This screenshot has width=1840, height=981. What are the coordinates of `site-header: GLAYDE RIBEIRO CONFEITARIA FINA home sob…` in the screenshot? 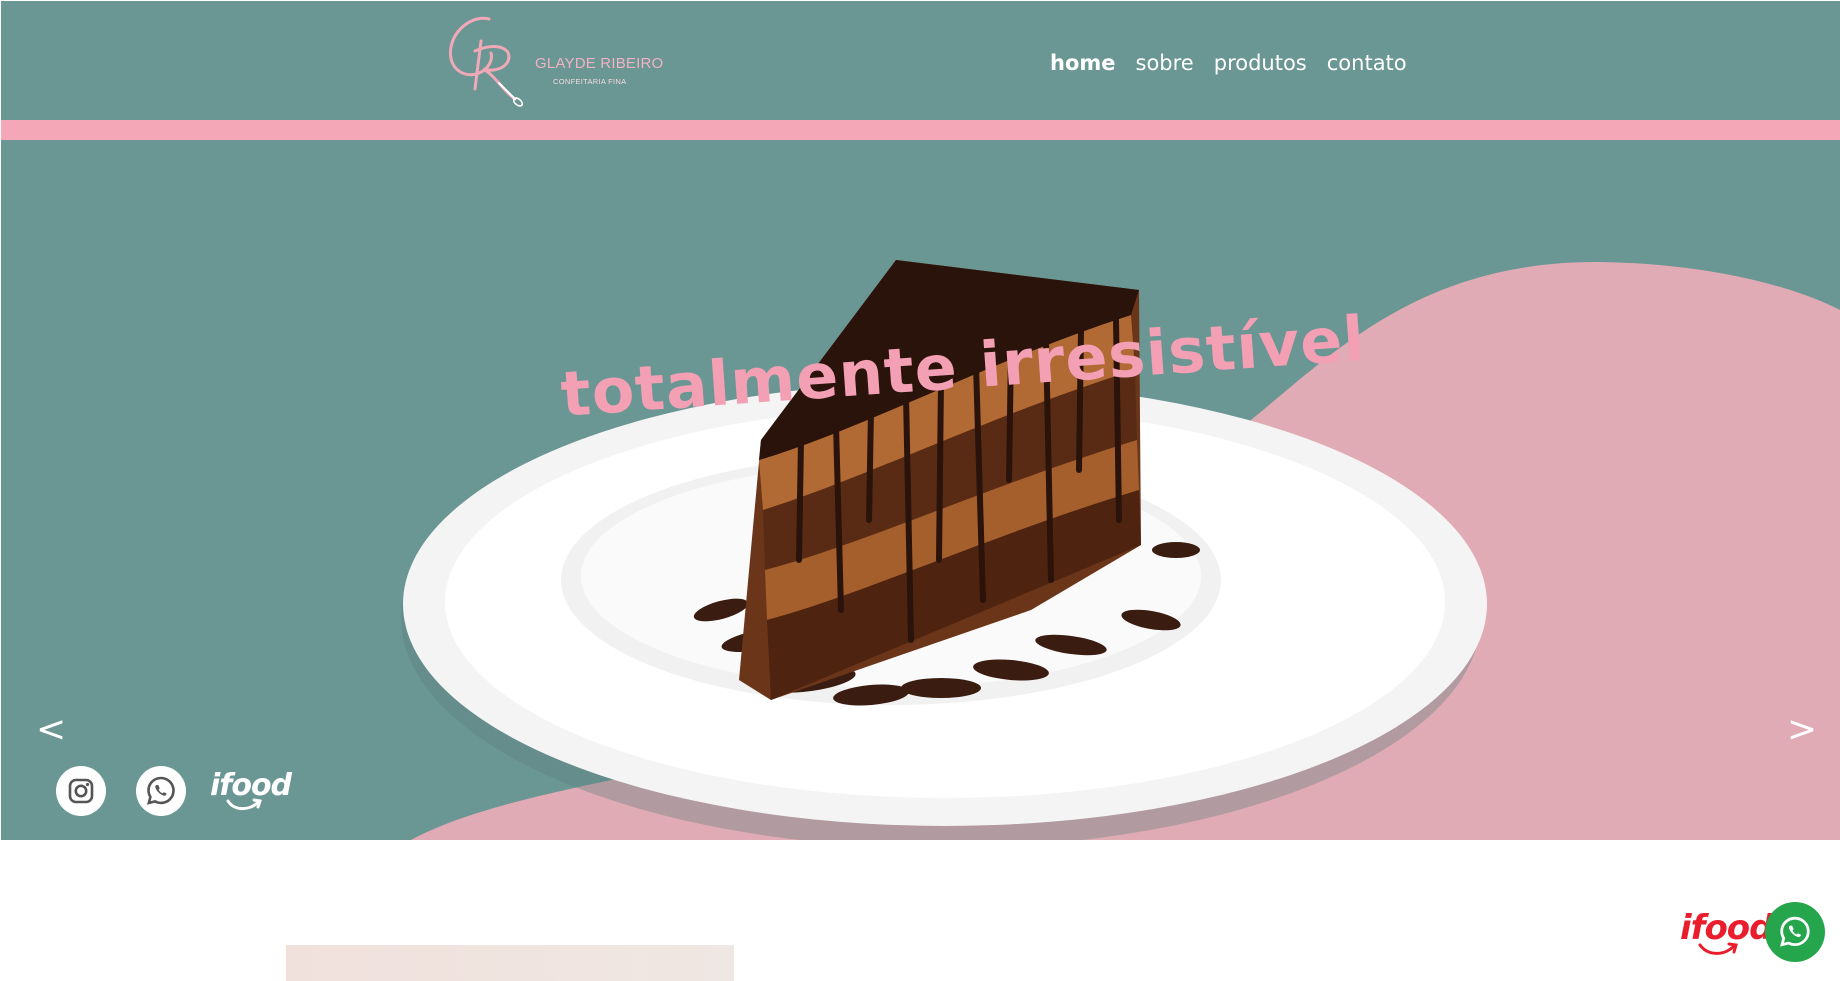 It's located at (920, 60).